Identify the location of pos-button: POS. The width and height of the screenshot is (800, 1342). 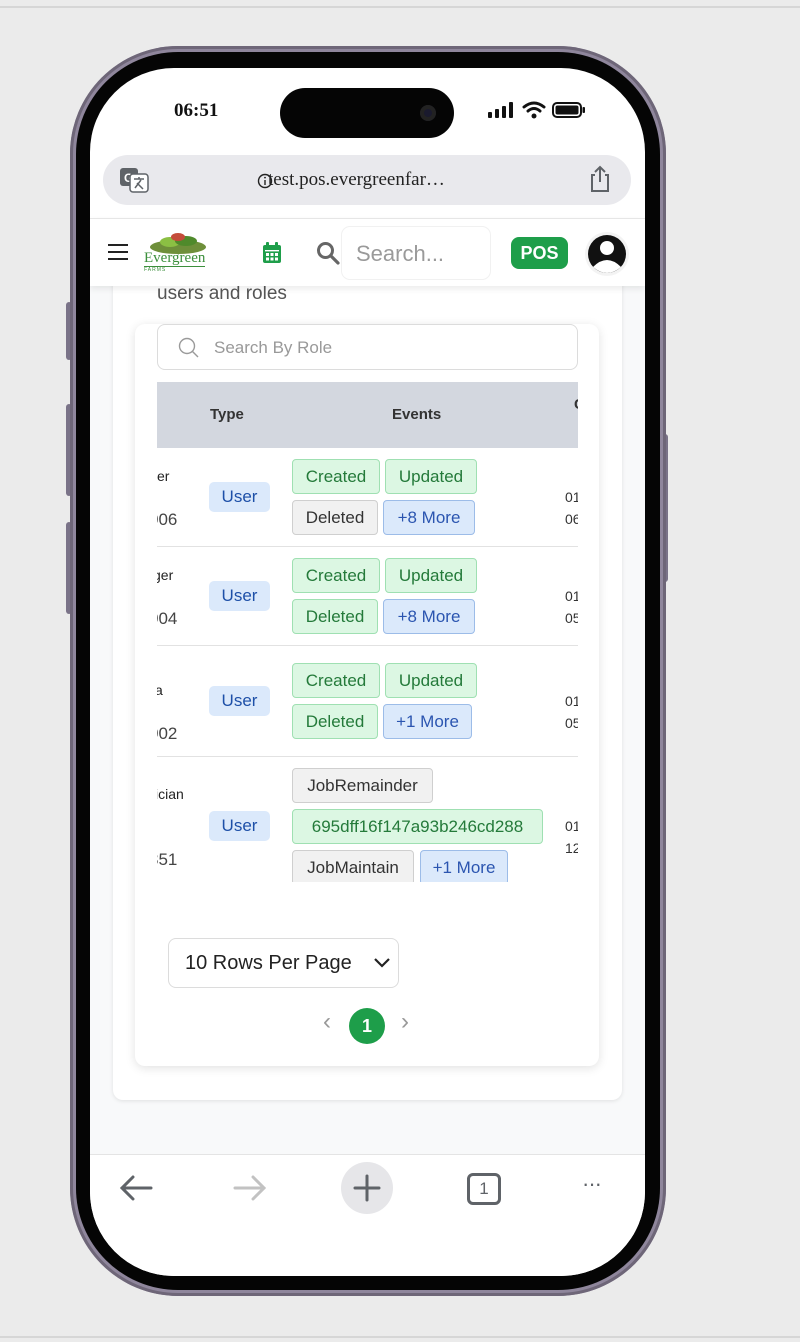
(539, 253).